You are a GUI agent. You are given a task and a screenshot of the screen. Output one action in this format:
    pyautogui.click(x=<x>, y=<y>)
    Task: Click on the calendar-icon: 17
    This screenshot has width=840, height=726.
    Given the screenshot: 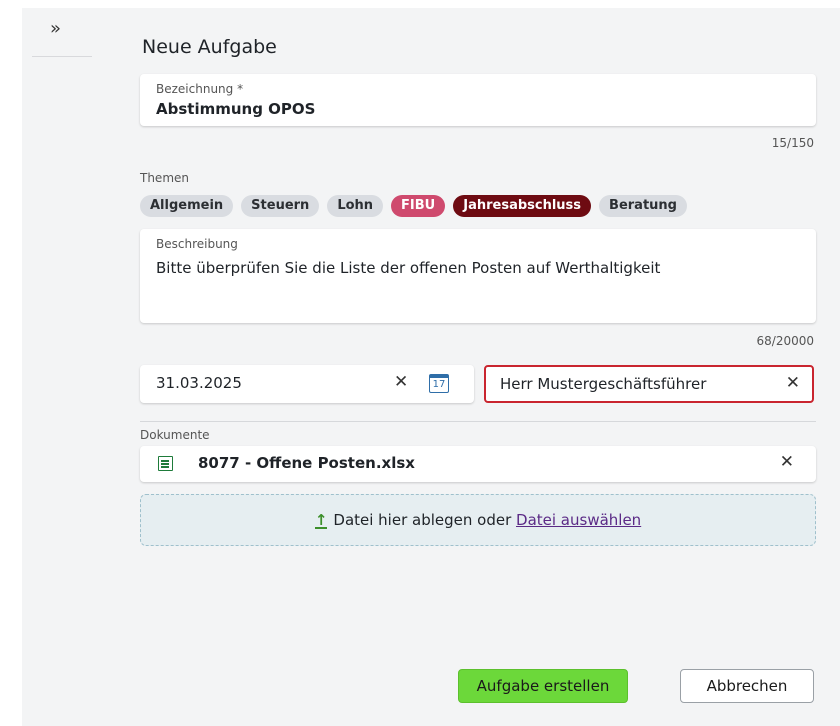 What is the action you would take?
    pyautogui.click(x=439, y=383)
    